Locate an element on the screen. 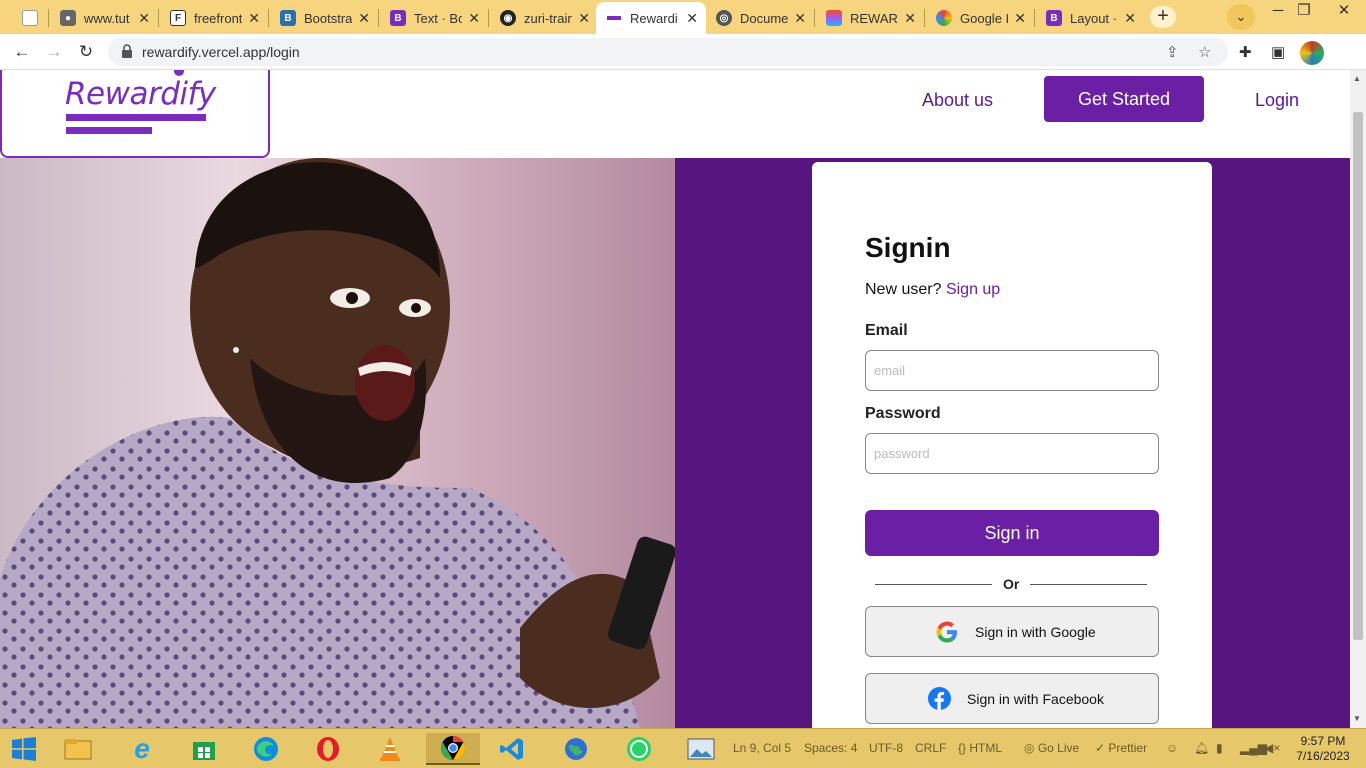 This screenshot has width=1366, height=768. url-text: rewardify.vercel.app/login is located at coordinates (221, 52).